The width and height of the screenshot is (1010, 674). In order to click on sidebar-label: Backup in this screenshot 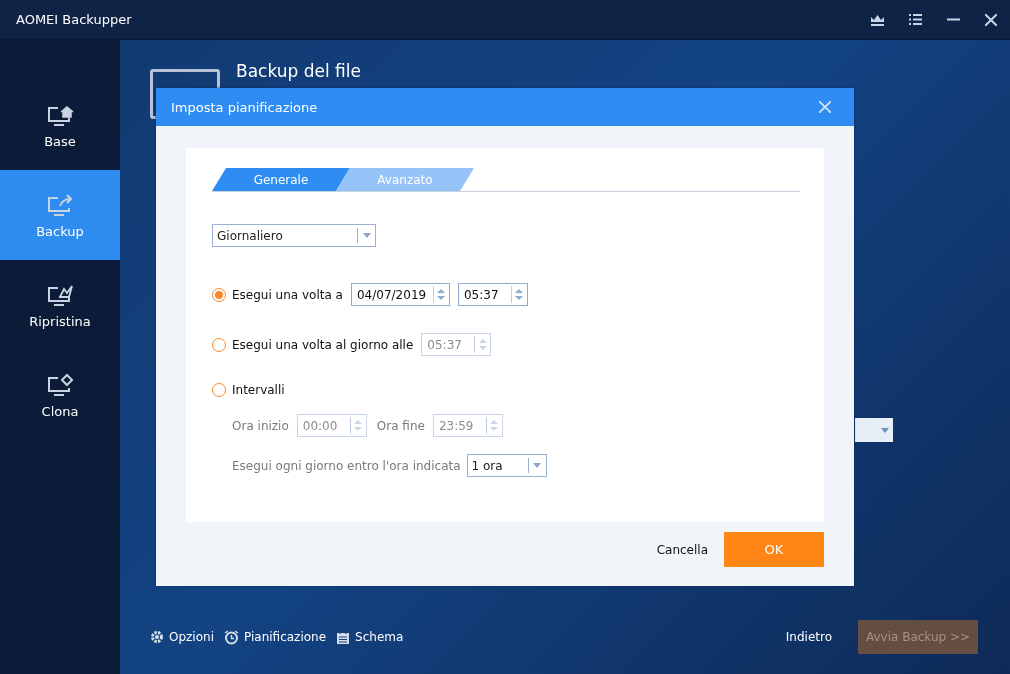, I will do `click(60, 231)`.